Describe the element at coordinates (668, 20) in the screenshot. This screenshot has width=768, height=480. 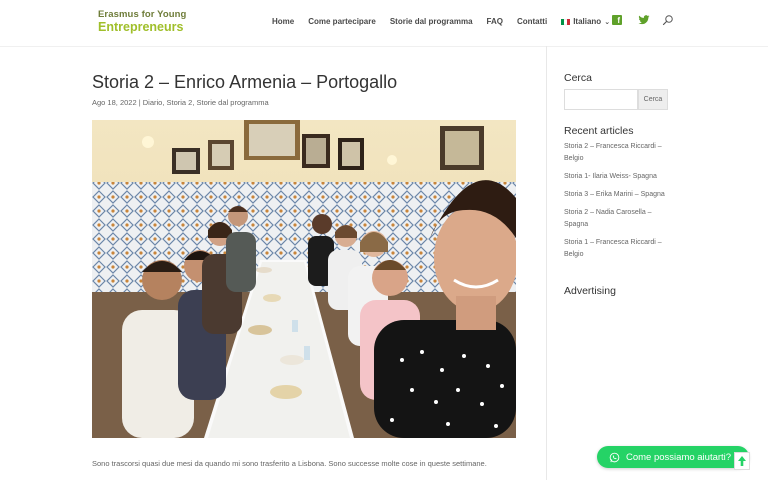
I see `search-icon` at that location.